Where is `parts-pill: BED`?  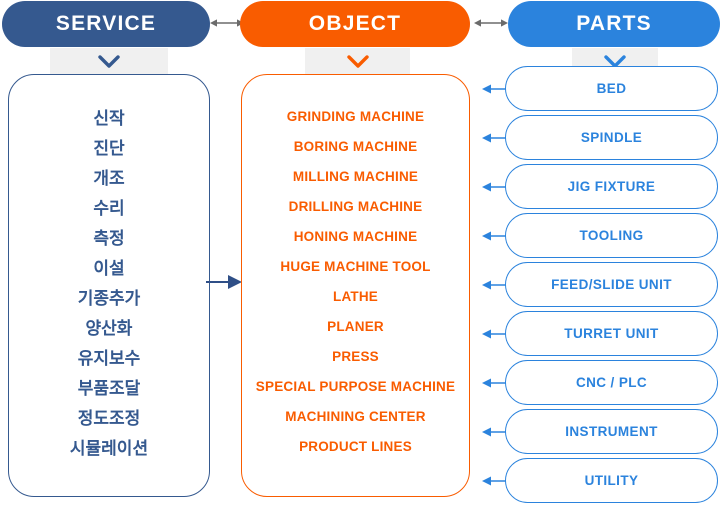 parts-pill: BED is located at coordinates (611, 88).